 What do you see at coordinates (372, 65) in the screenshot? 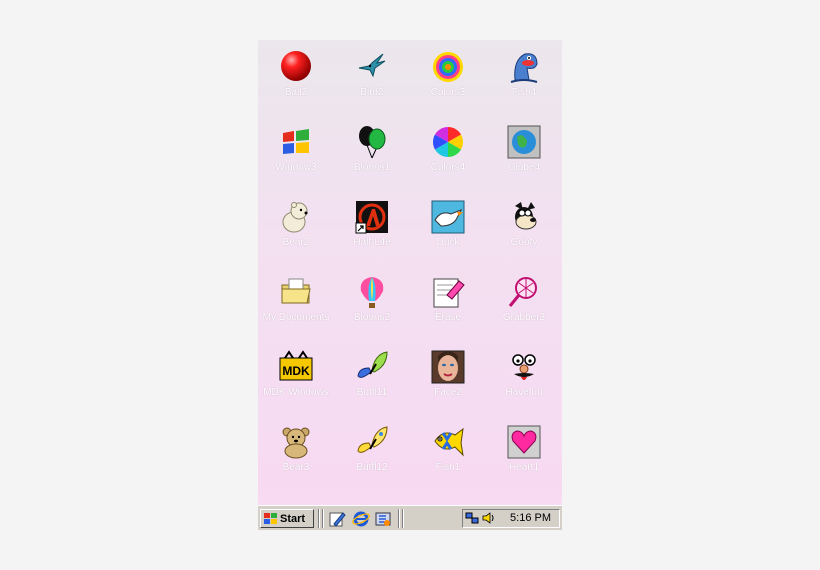
I see `hummingbird-icon` at bounding box center [372, 65].